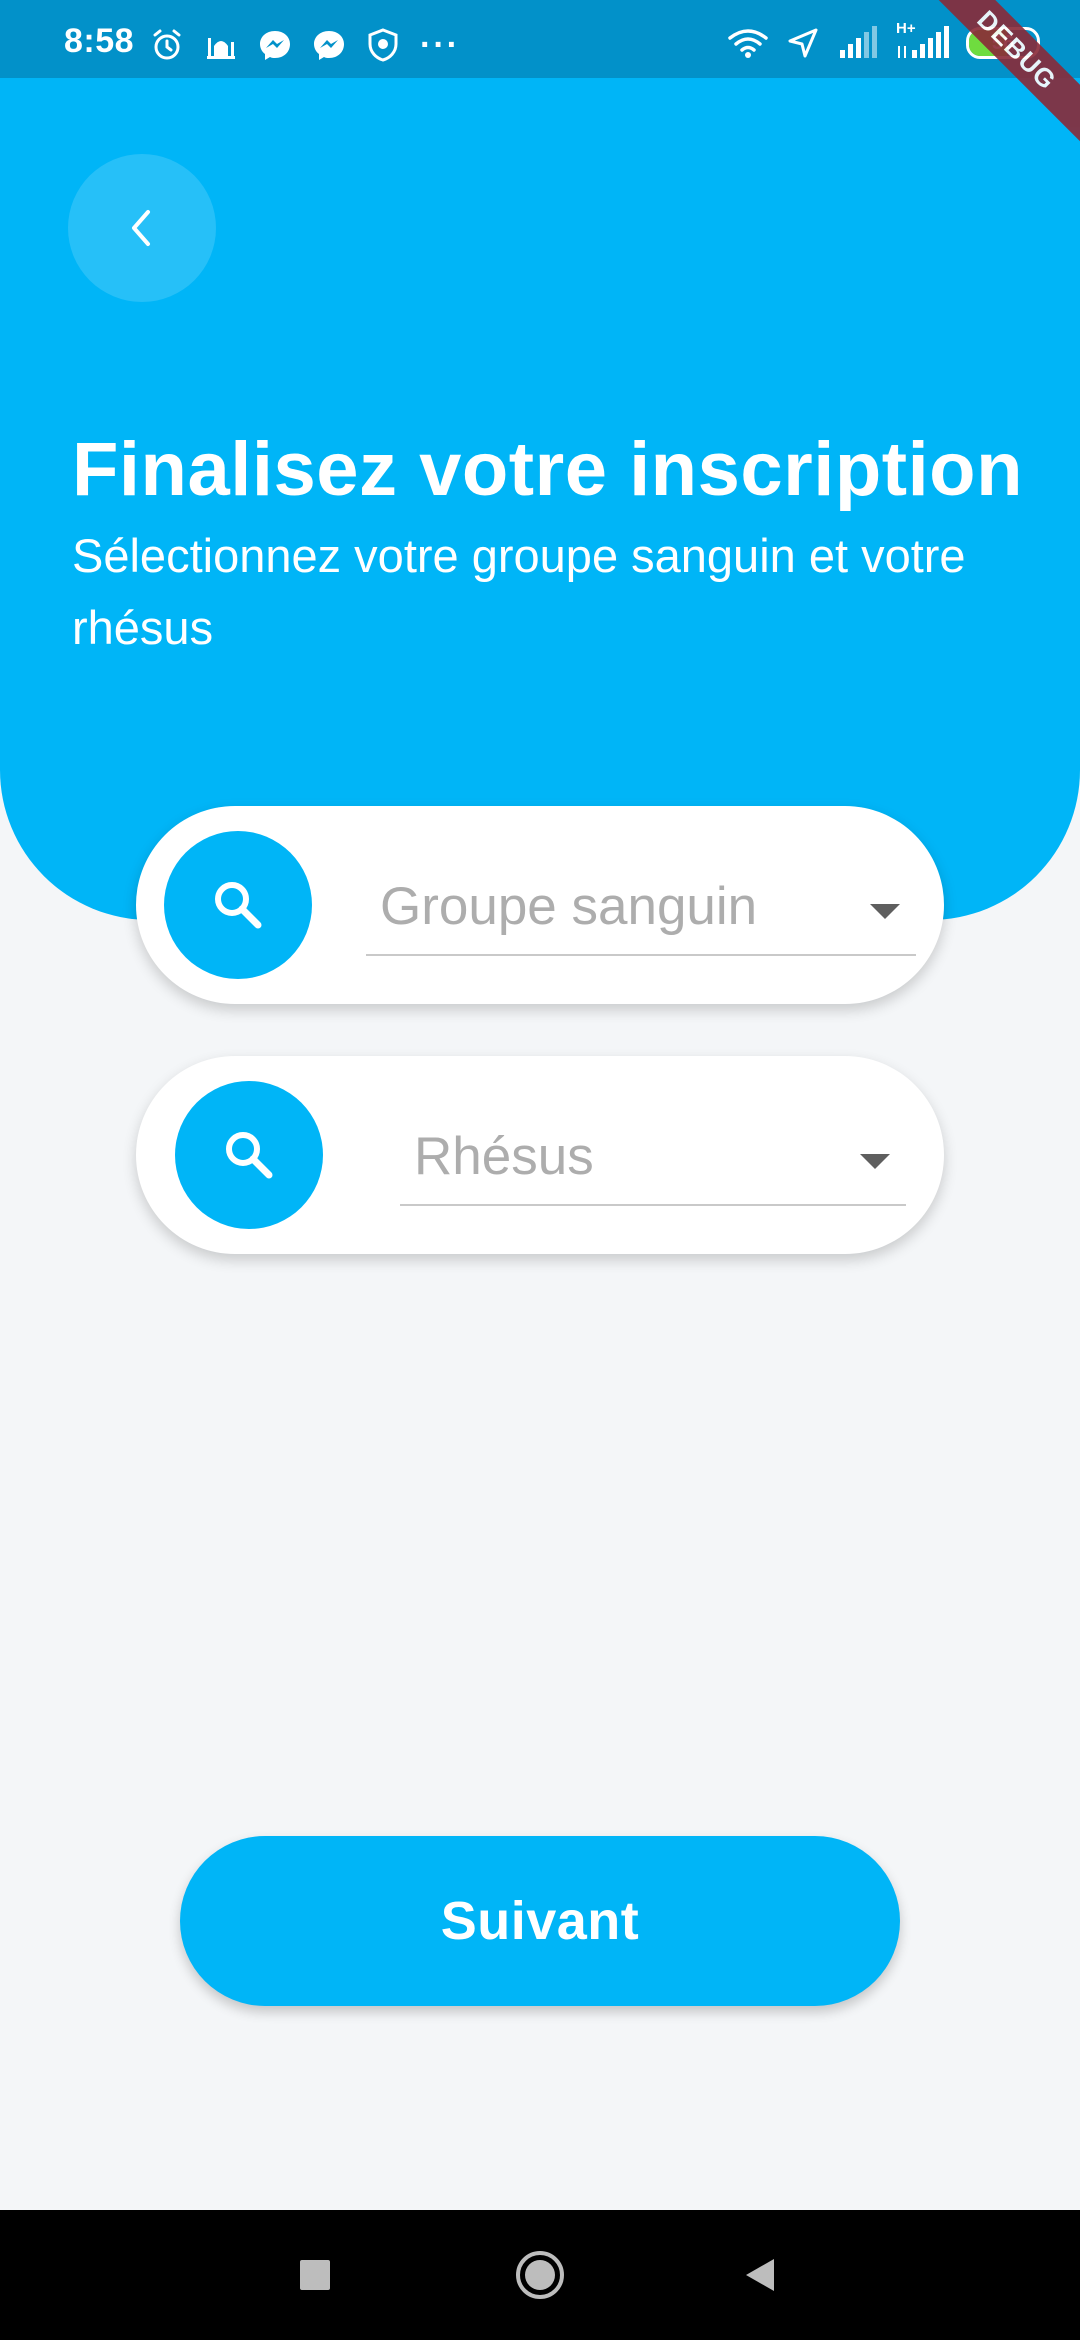 The height and width of the screenshot is (2340, 1080). I want to click on blood-group-icon-circle, so click(238, 905).